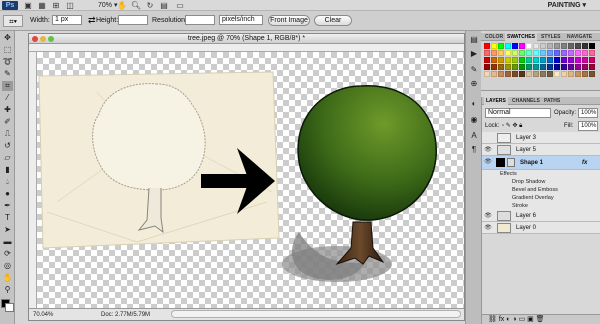 This screenshot has width=600, height=324. Describe the element at coordinates (588, 113) in the screenshot. I see `opacity-field: 100%` at that location.